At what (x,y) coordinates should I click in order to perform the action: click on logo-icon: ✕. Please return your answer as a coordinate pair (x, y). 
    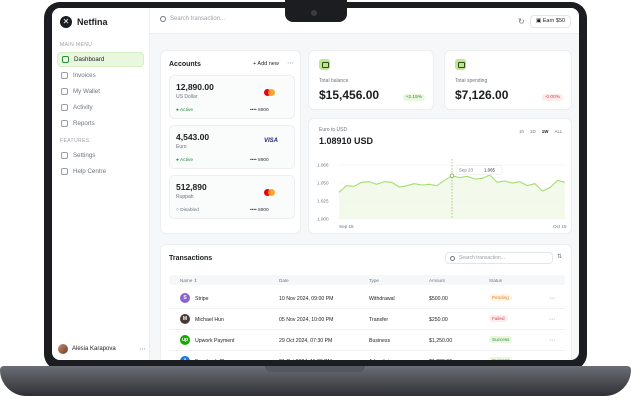
    Looking at the image, I should click on (66, 22).